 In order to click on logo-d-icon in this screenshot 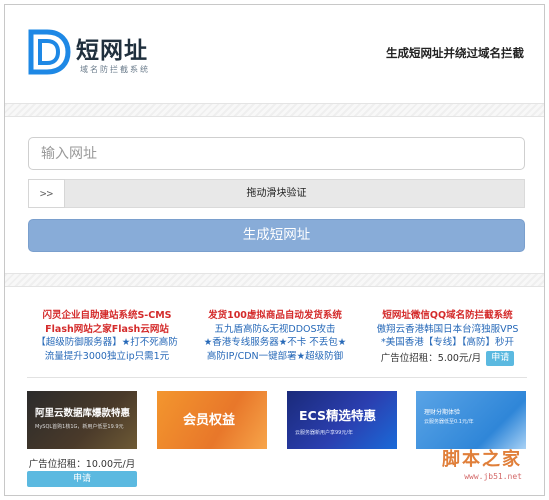, I will do `click(49, 52)`.